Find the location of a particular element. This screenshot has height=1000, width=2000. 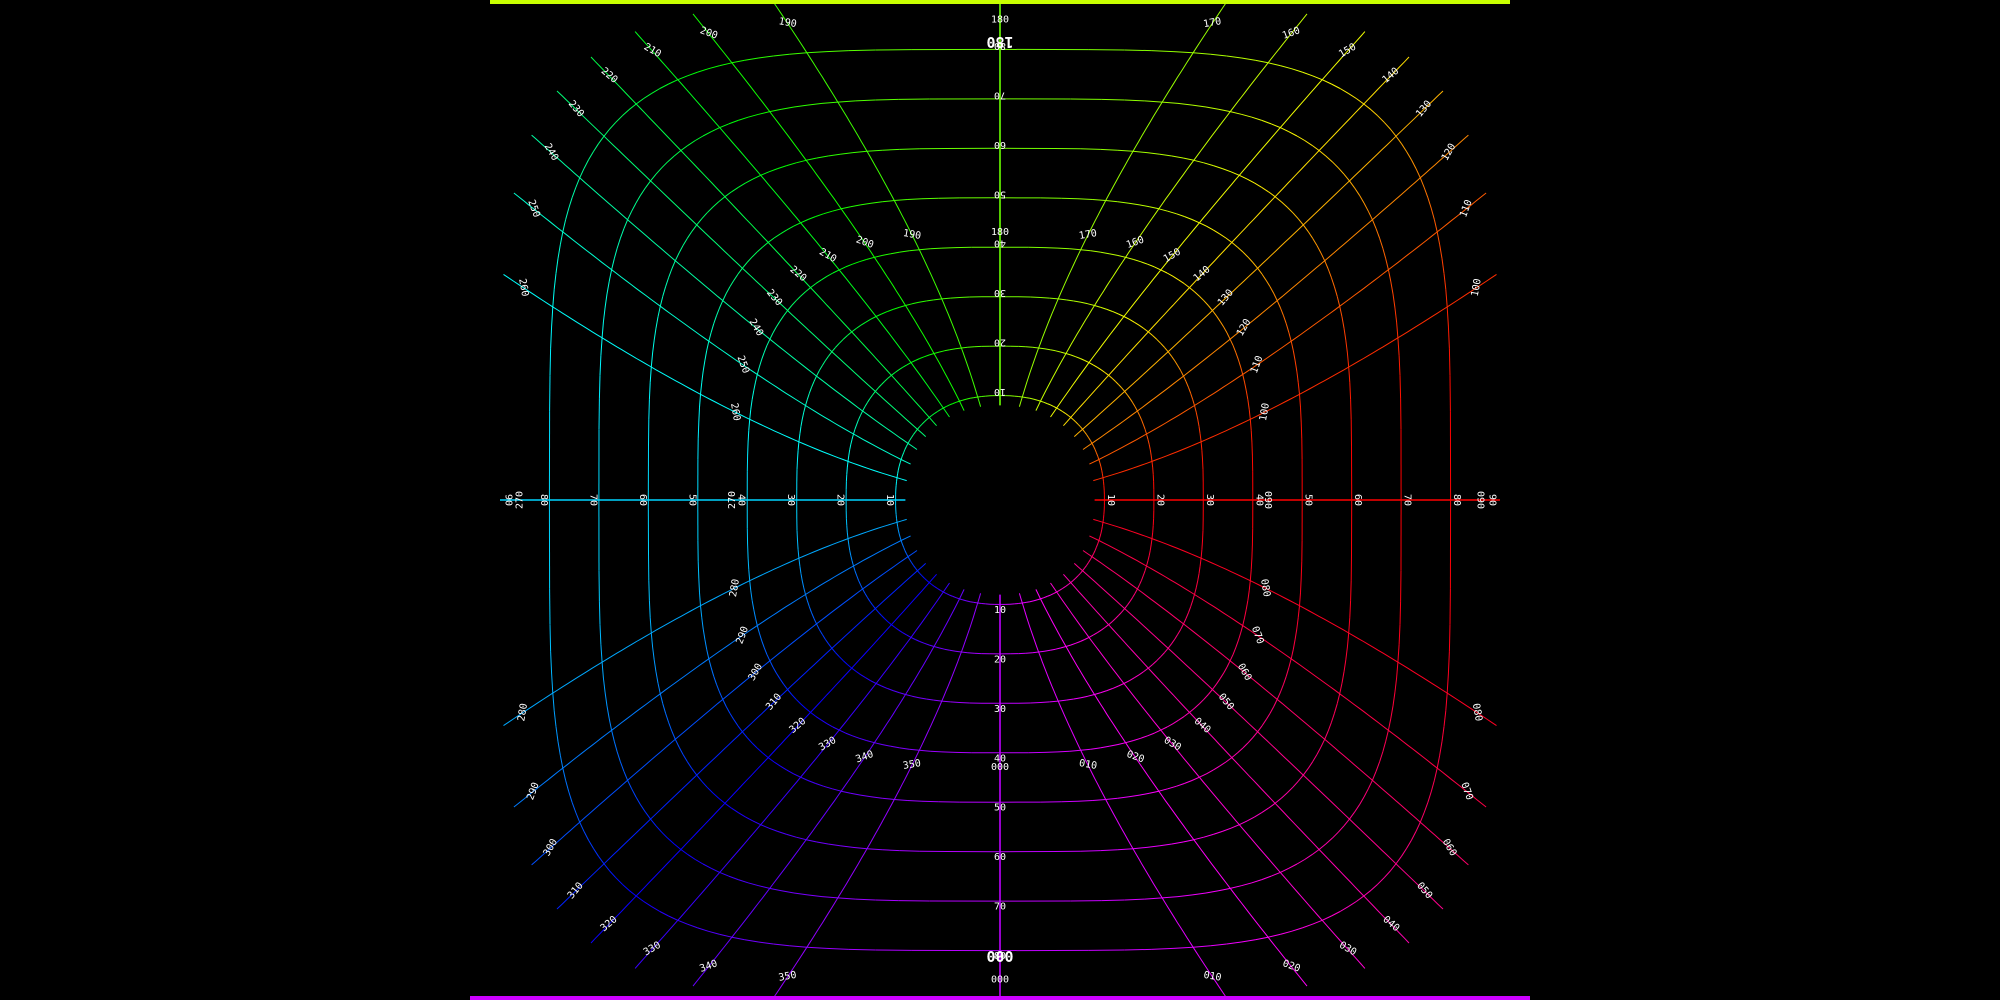

ring-label-right-20: 20 is located at coordinates (1159, 500).